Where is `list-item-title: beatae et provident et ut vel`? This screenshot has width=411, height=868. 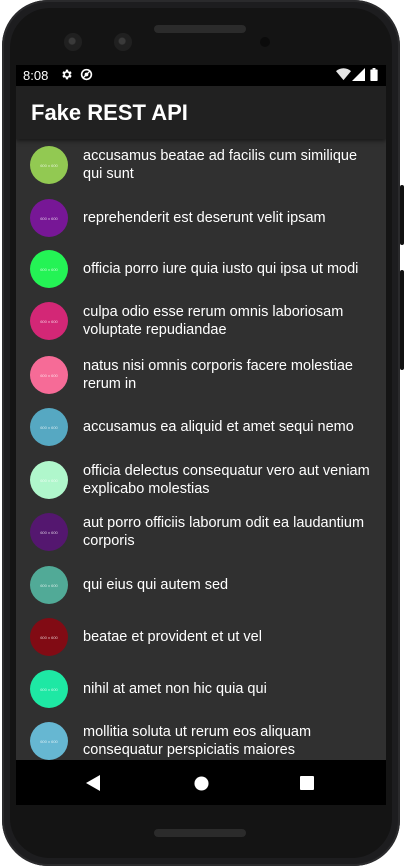
list-item-title: beatae et provident et ut vel is located at coordinates (172, 637).